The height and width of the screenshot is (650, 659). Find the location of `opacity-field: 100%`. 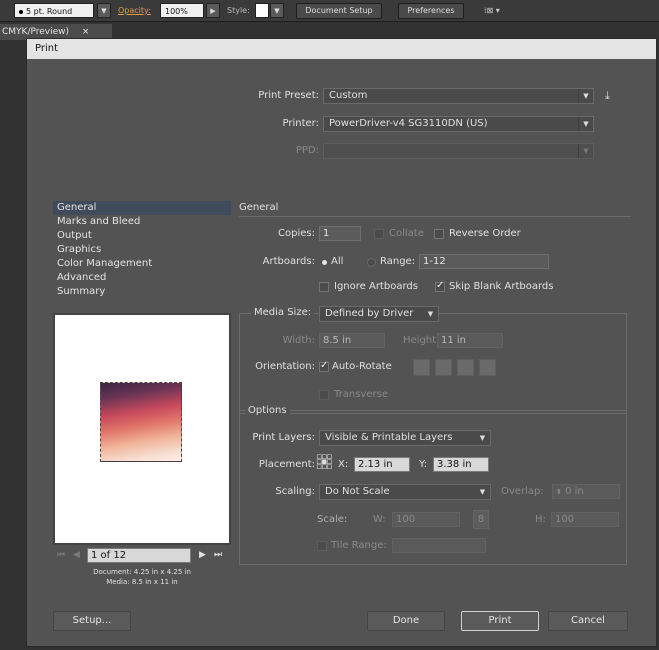

opacity-field: 100% is located at coordinates (182, 10).